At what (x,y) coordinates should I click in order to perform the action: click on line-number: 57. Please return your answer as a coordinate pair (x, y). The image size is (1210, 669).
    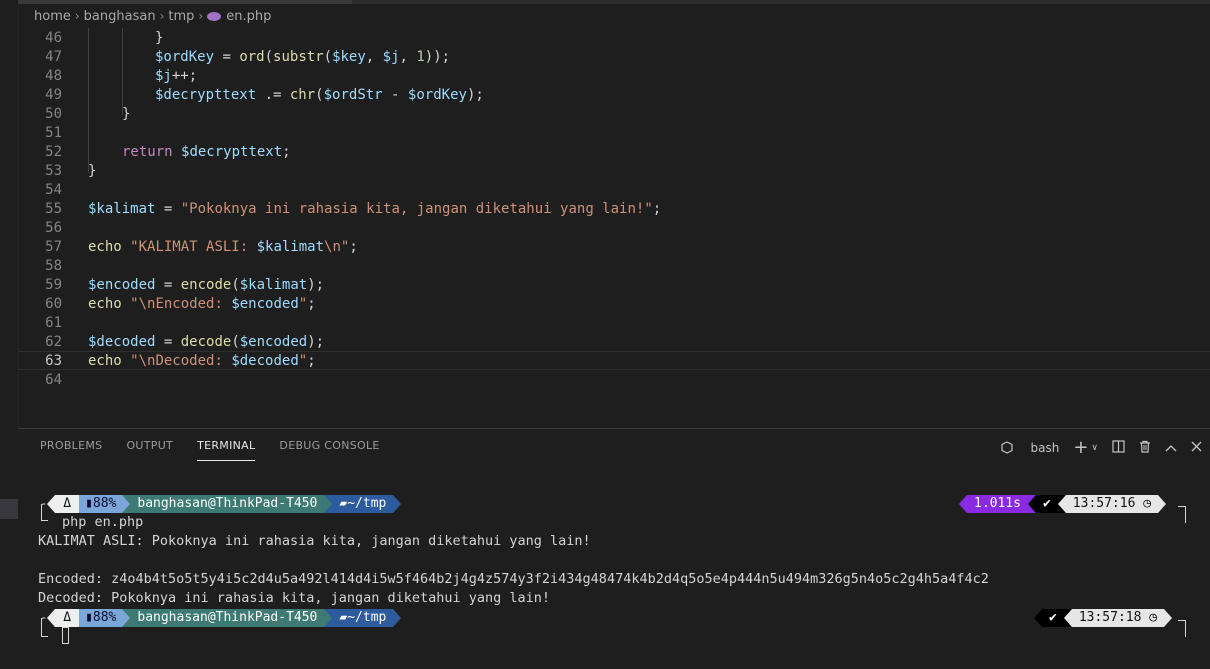
    Looking at the image, I should click on (53, 247).